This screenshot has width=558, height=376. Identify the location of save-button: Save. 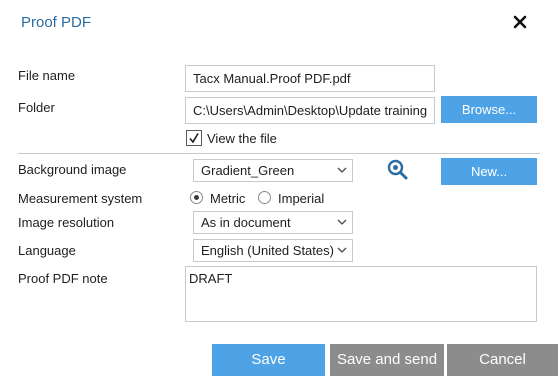
(268, 360).